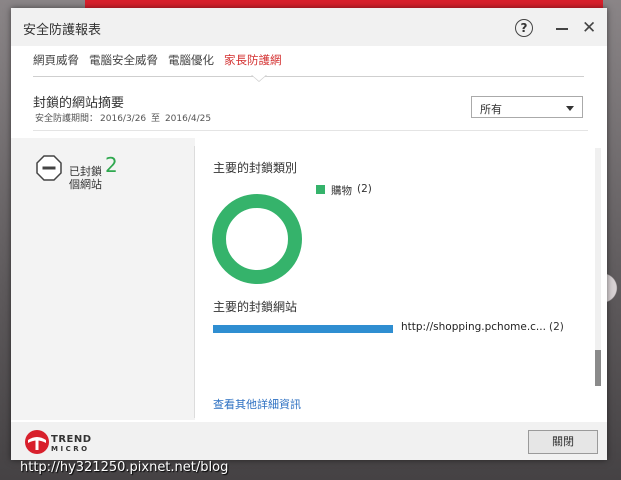  Describe the element at coordinates (123, 119) in the screenshot. I see `protection-period: 安全防護期間： 2016/3/26 至 2016/4/25` at that location.